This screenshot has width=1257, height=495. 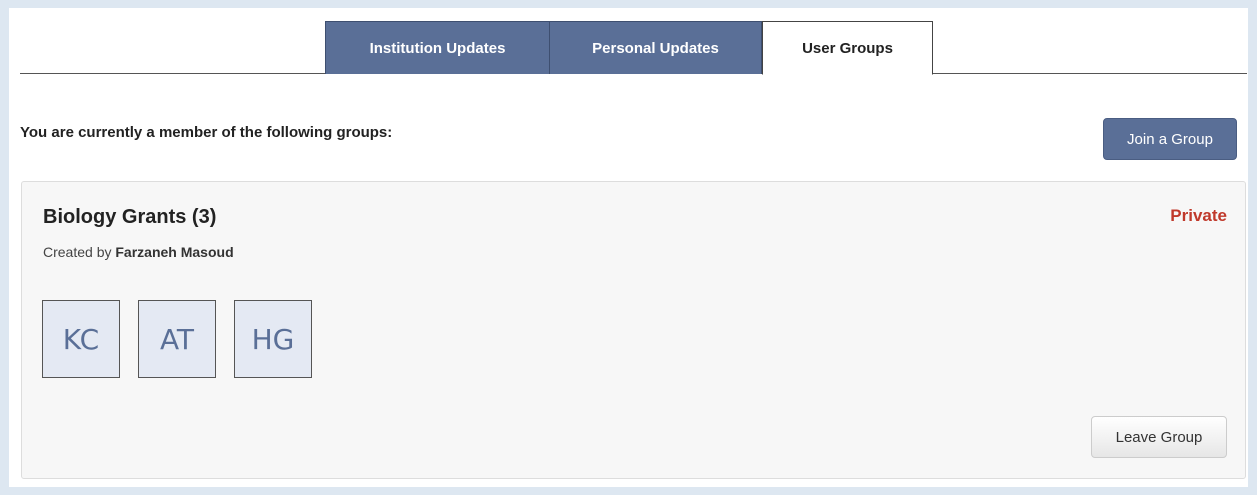 What do you see at coordinates (81, 339) in the screenshot?
I see `member-avatar: KC` at bounding box center [81, 339].